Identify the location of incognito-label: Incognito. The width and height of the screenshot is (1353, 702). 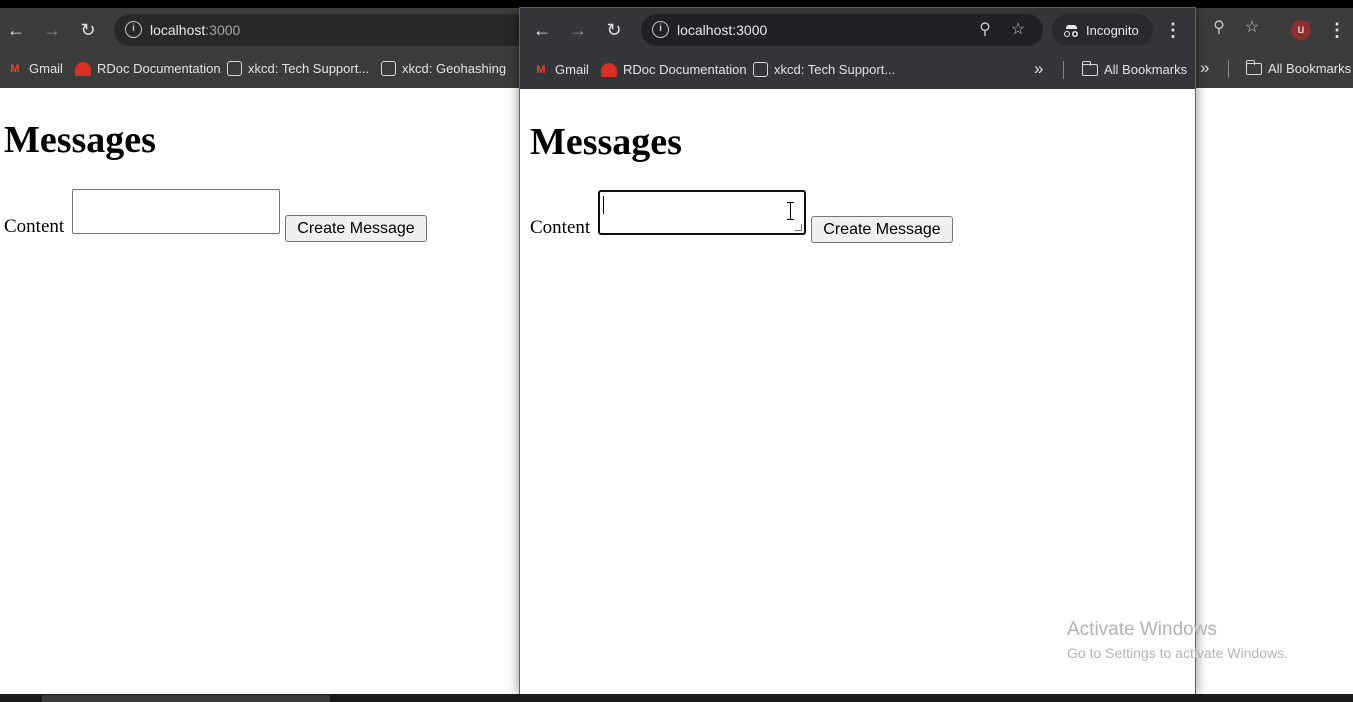
(1112, 30).